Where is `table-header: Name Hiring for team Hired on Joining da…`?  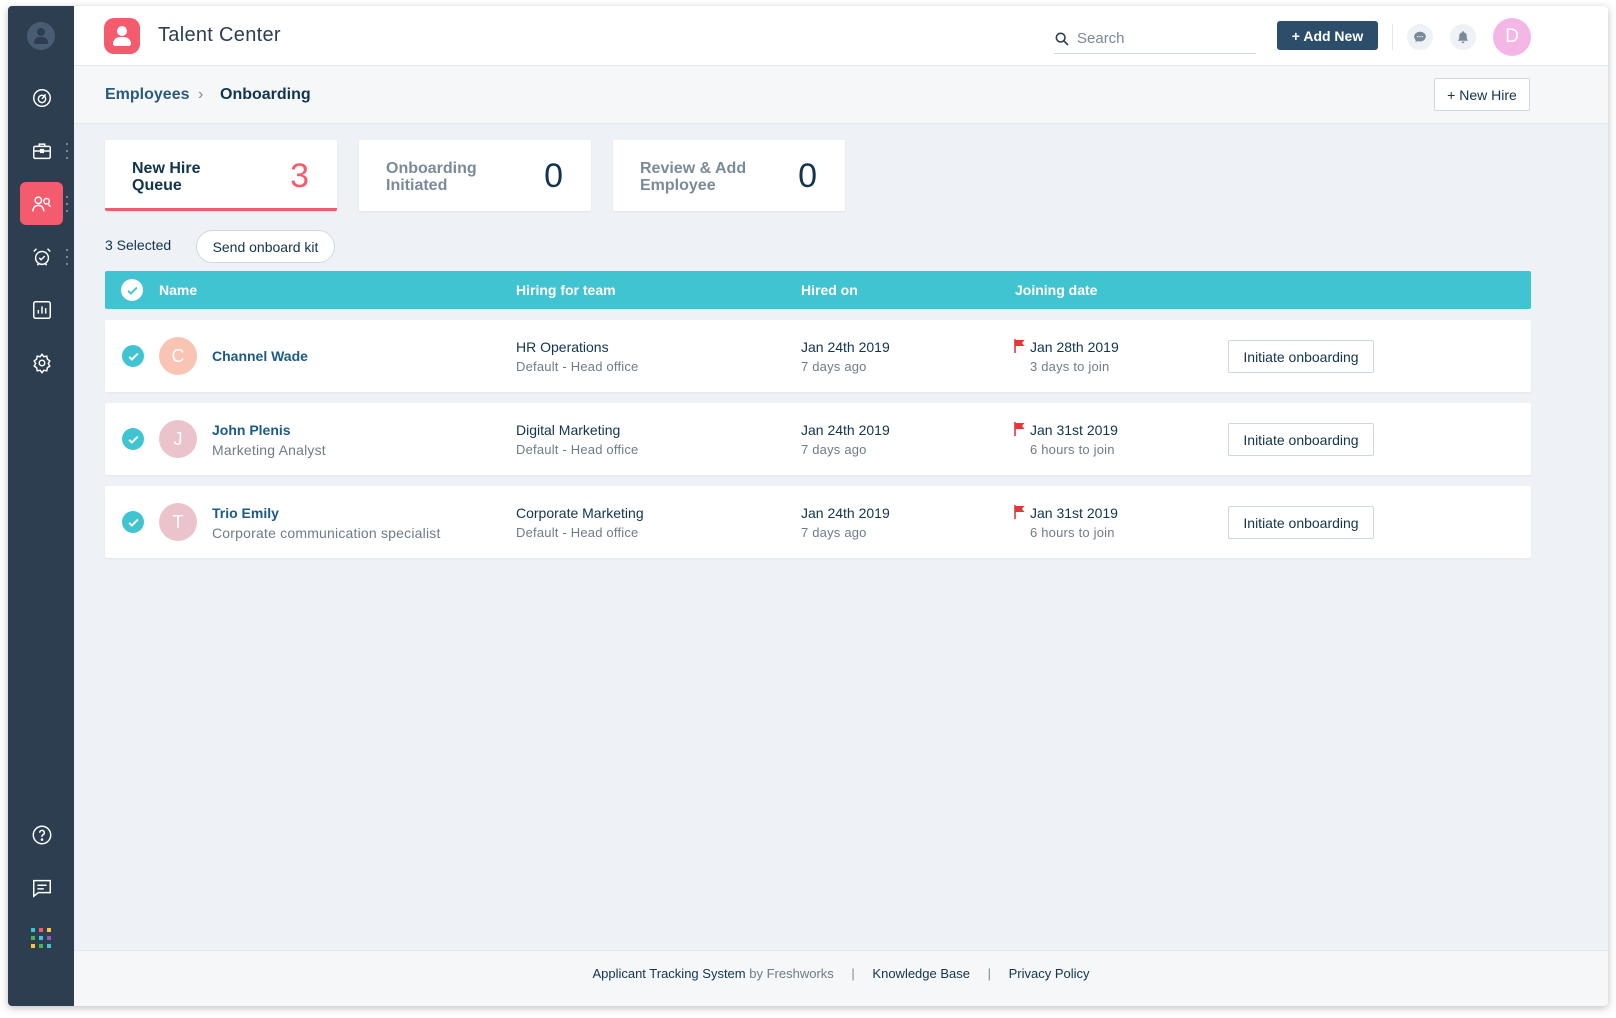
table-header: Name Hiring for team Hired on Joining da… is located at coordinates (818, 290).